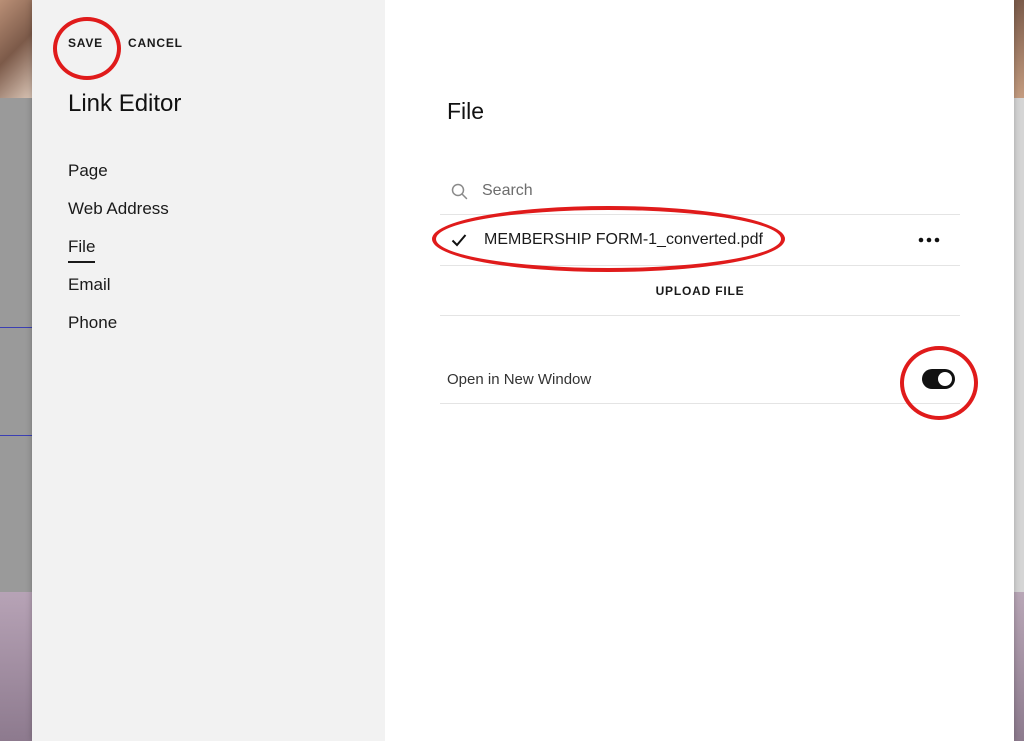 The image size is (1024, 741). I want to click on panel-title: File, so click(466, 111).